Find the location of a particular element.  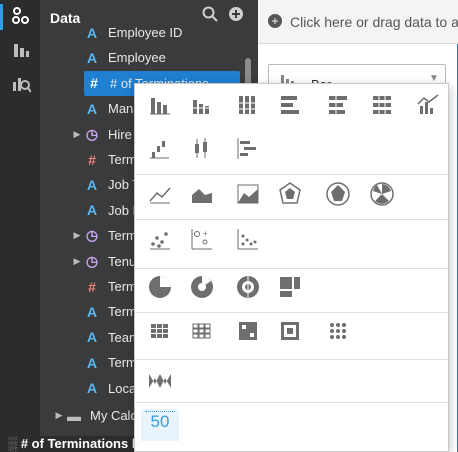

analytics-icon is located at coordinates (21, 84).